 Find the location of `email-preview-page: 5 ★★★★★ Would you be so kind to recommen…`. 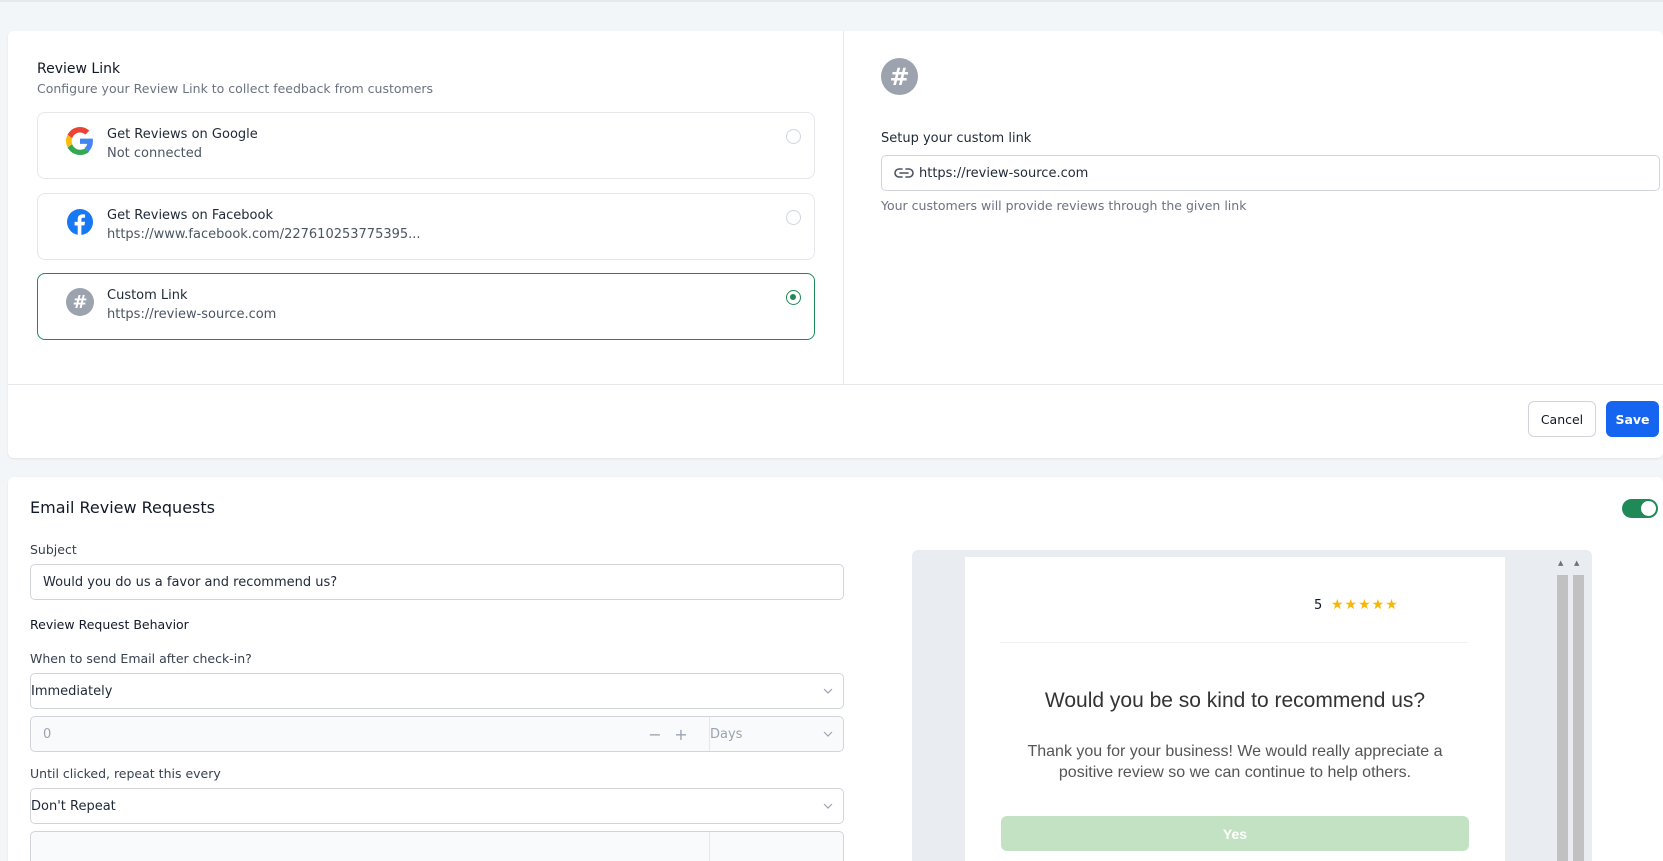

email-preview-page: 5 ★★★★★ Would you be so kind to recommen… is located at coordinates (1235, 709).